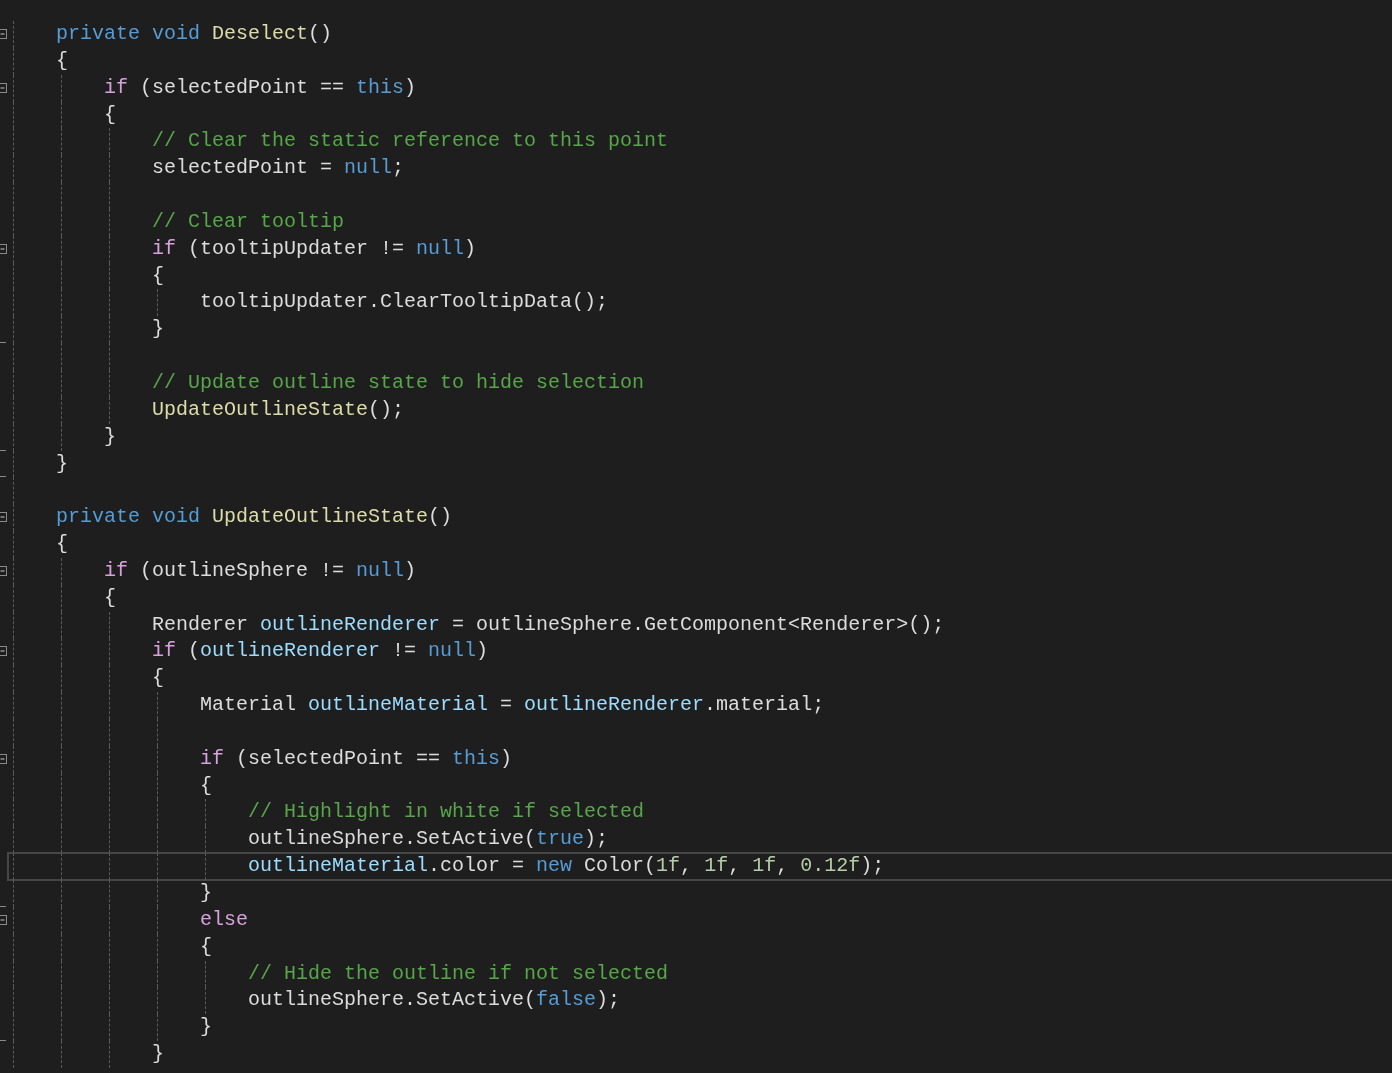 The height and width of the screenshot is (1073, 1392). Describe the element at coordinates (260, 570) in the screenshot. I see `code-line: if (outlineSphere != null)` at that location.